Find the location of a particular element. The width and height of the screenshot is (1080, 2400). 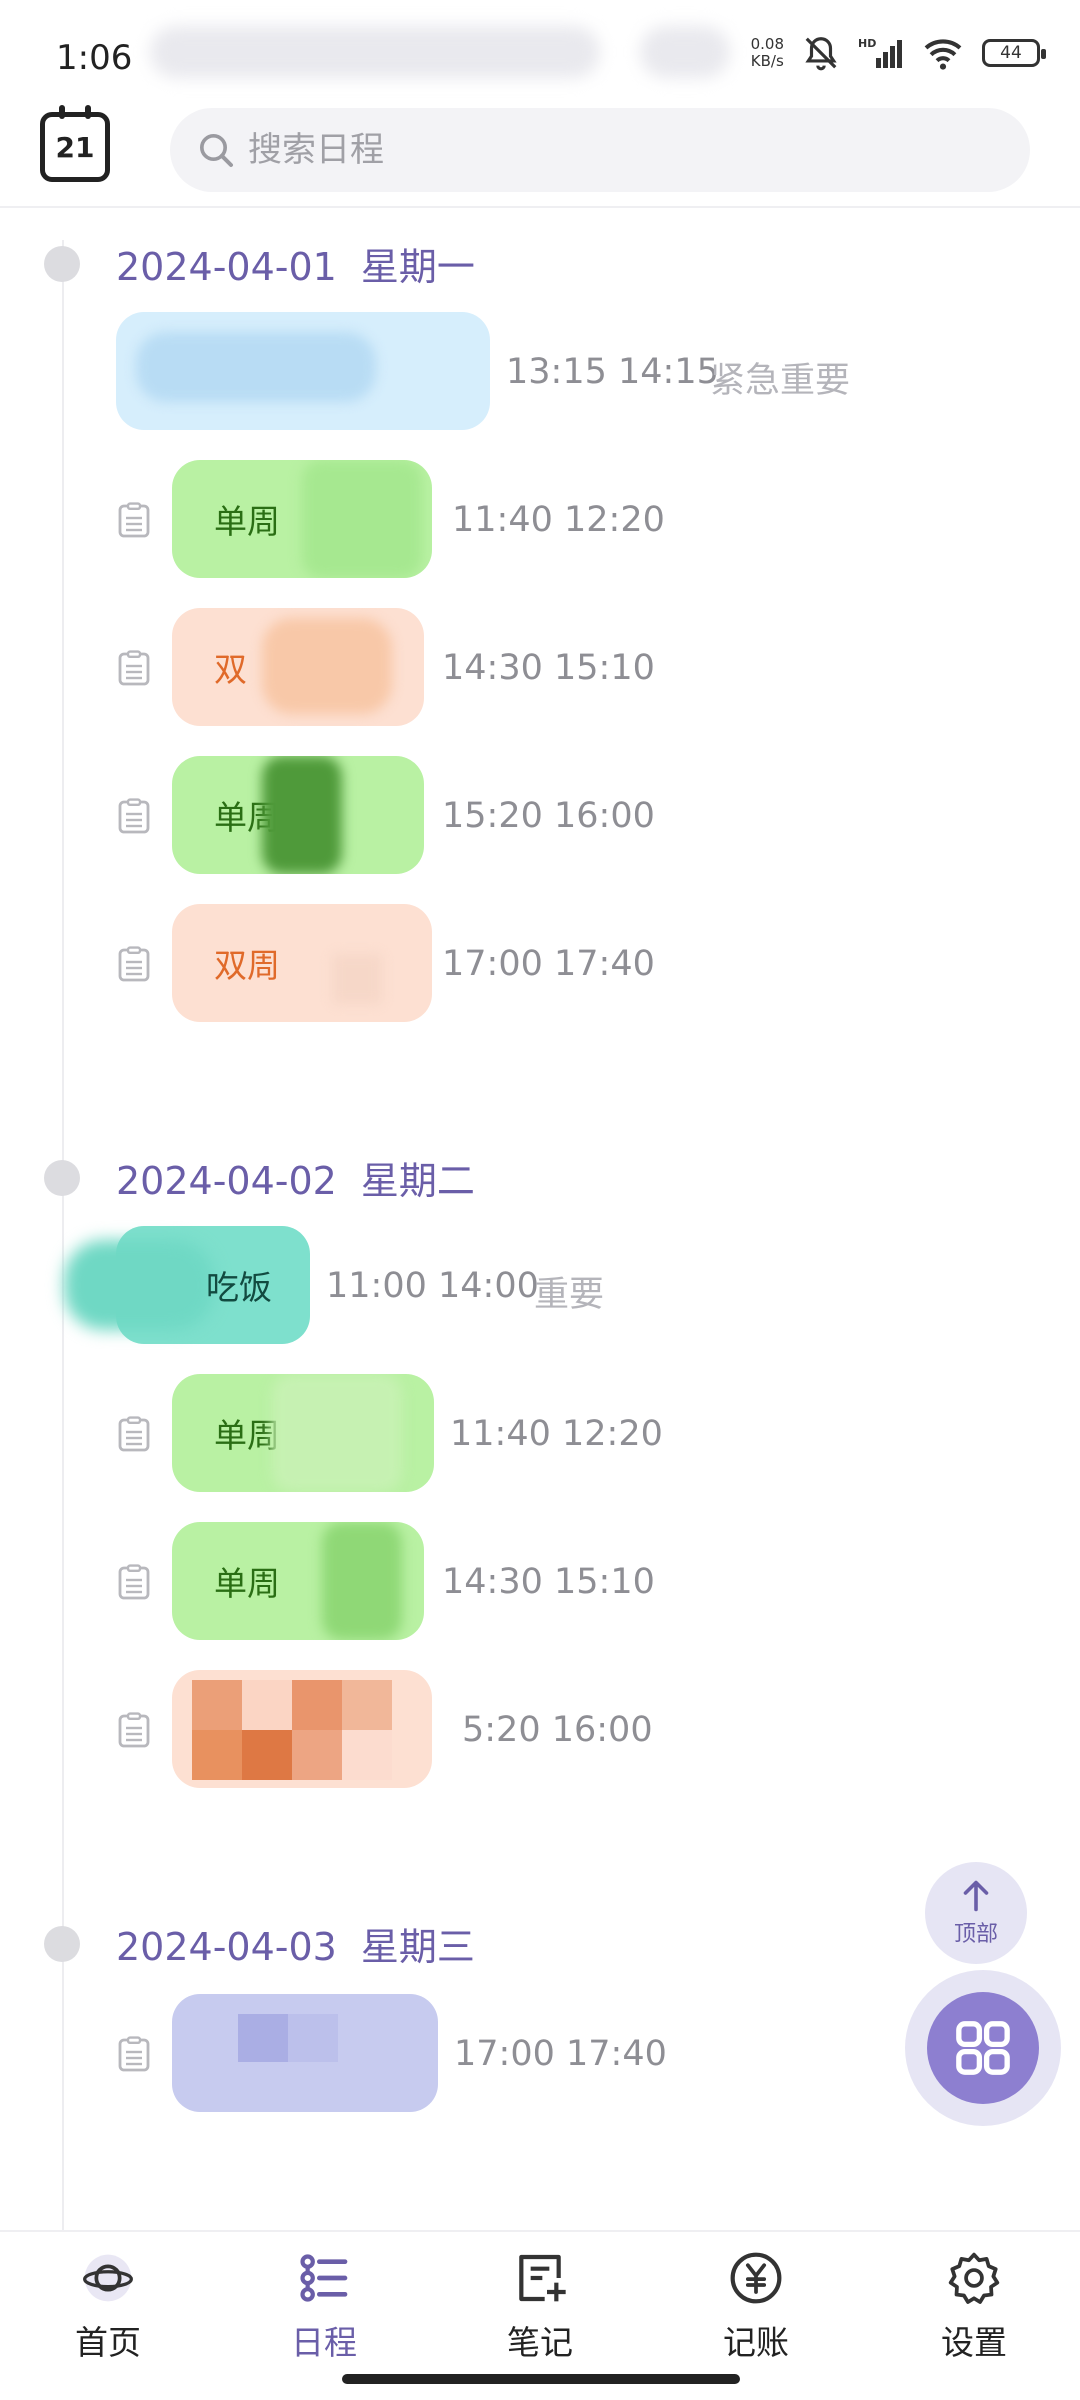

arrow-up-icon is located at coordinates (976, 1896).